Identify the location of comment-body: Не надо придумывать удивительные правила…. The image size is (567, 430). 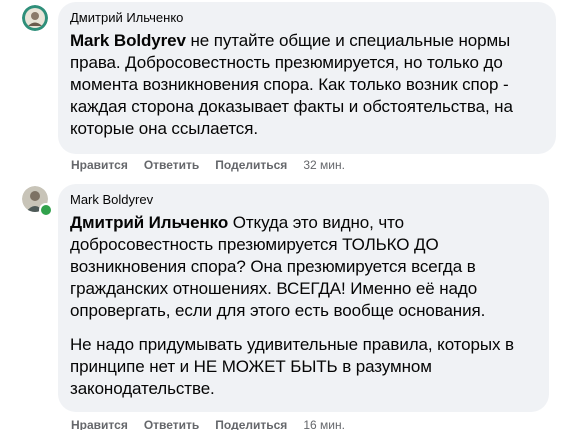
(292, 366).